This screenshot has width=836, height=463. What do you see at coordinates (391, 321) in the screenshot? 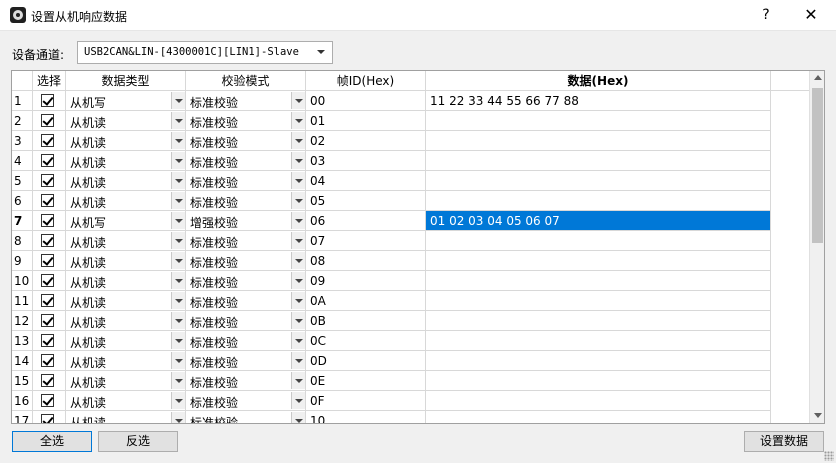
I see `table-row: 12 从机读 标准校验 0B` at bounding box center [391, 321].